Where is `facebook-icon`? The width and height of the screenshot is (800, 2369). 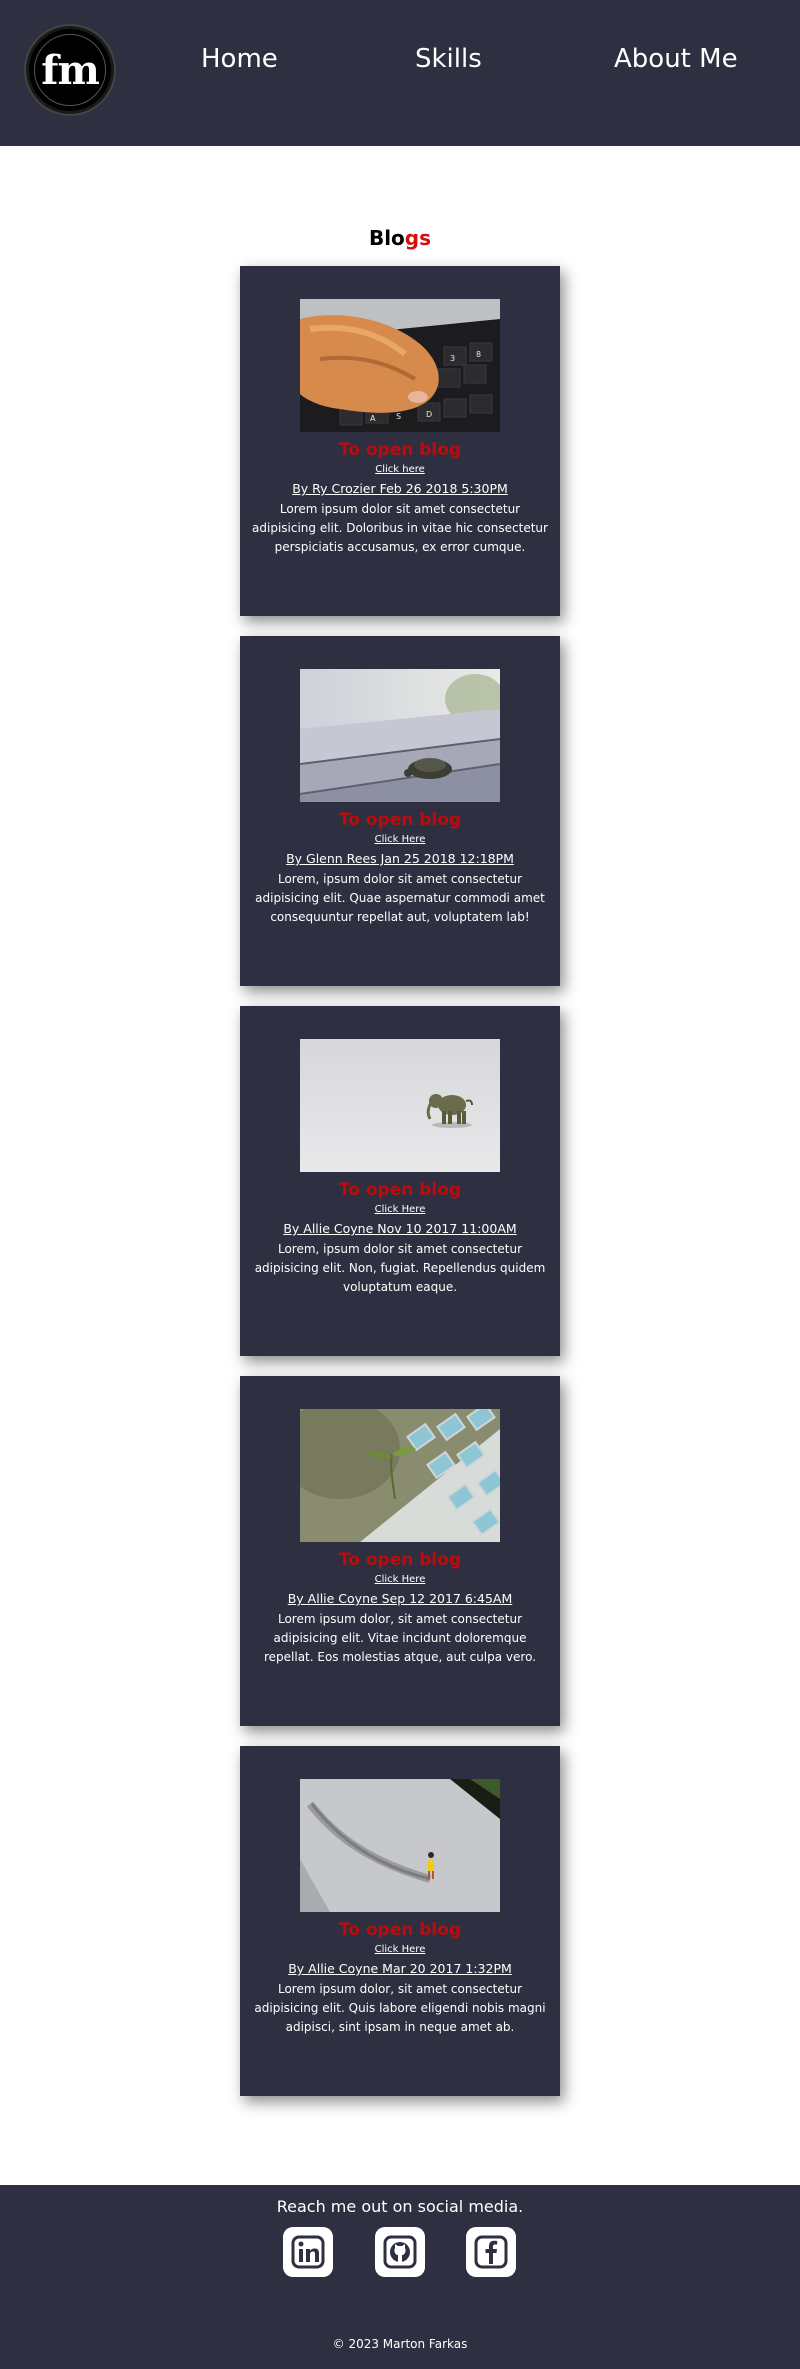
facebook-icon is located at coordinates (491, 2252).